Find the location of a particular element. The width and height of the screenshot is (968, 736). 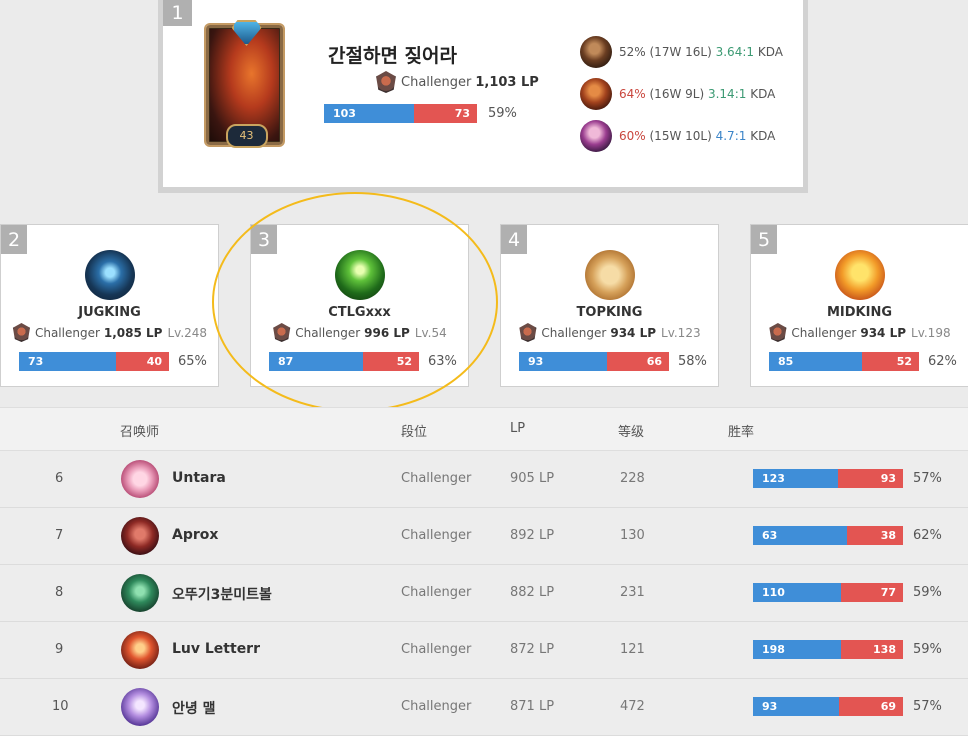

table-row: 7 Aprox Challenger 892 LP 130 63 38 62% is located at coordinates (484, 536).